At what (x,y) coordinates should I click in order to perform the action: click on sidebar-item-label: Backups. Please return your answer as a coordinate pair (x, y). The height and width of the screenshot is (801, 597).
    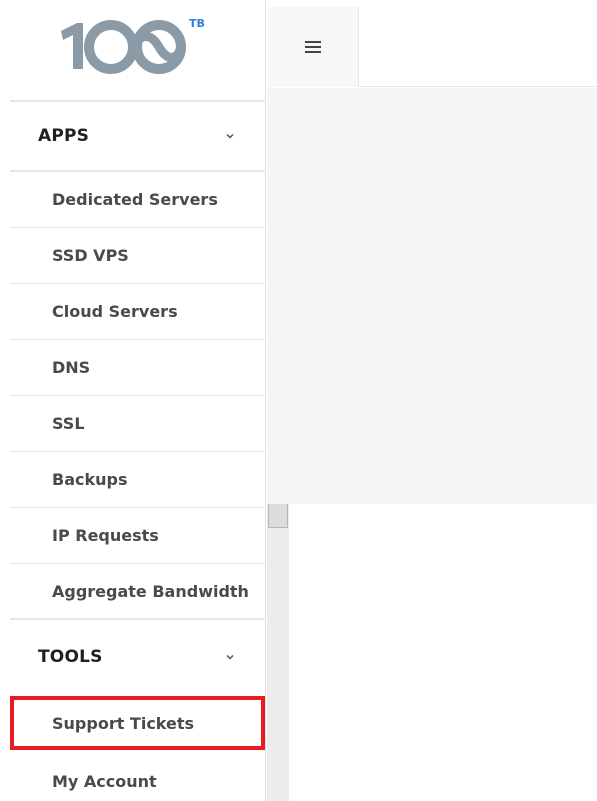
    Looking at the image, I should click on (90, 479).